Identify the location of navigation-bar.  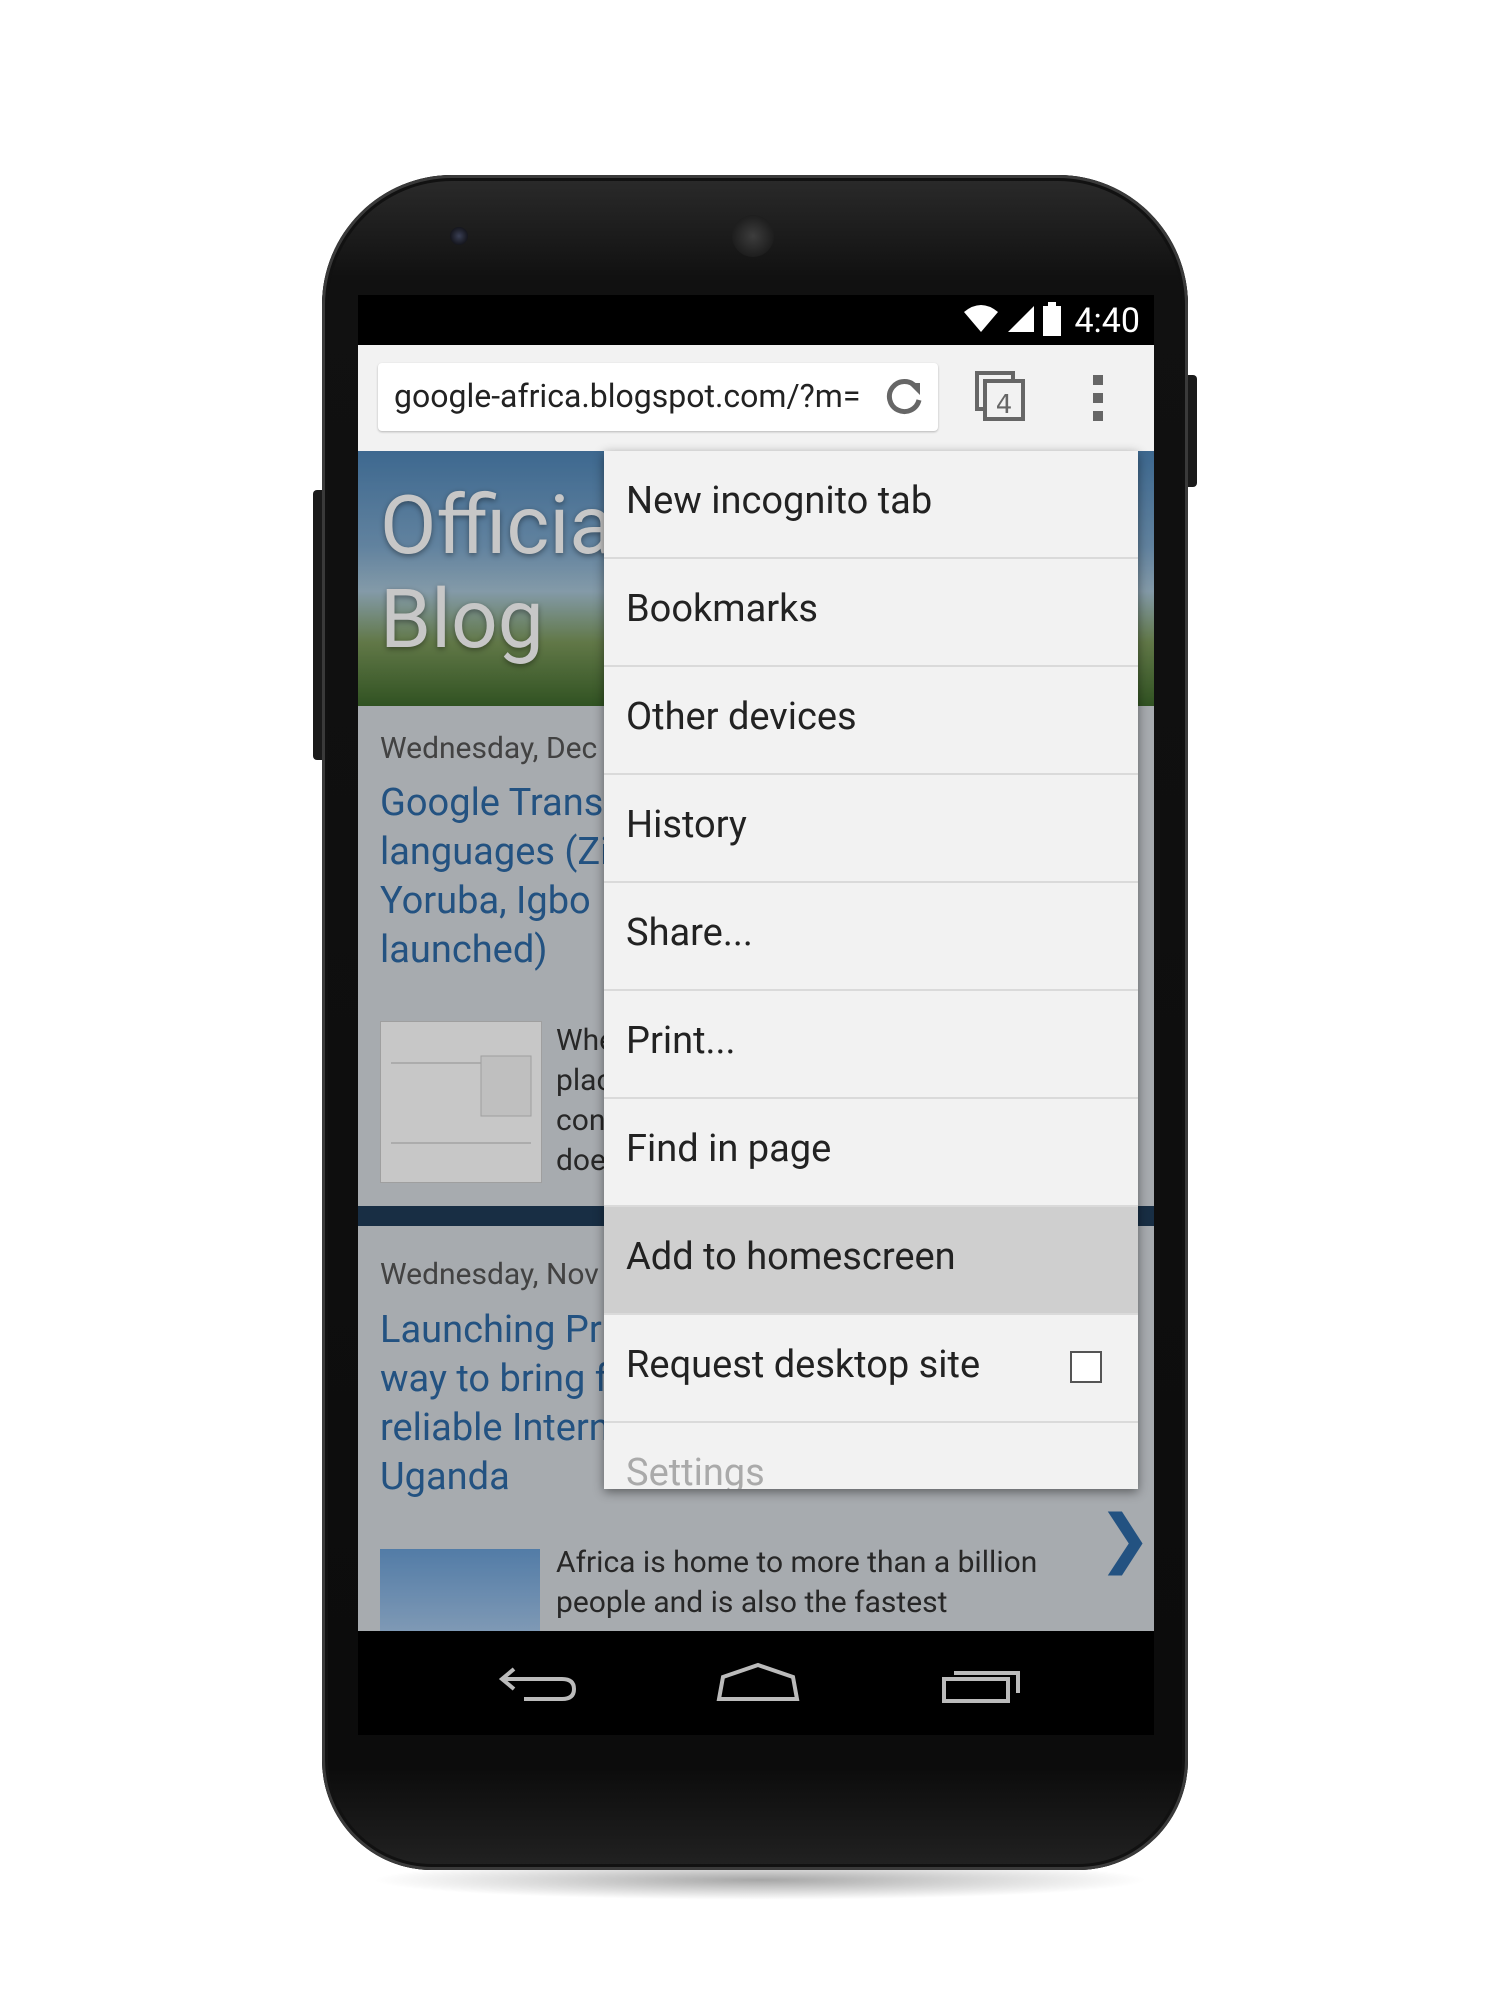
(756, 1683).